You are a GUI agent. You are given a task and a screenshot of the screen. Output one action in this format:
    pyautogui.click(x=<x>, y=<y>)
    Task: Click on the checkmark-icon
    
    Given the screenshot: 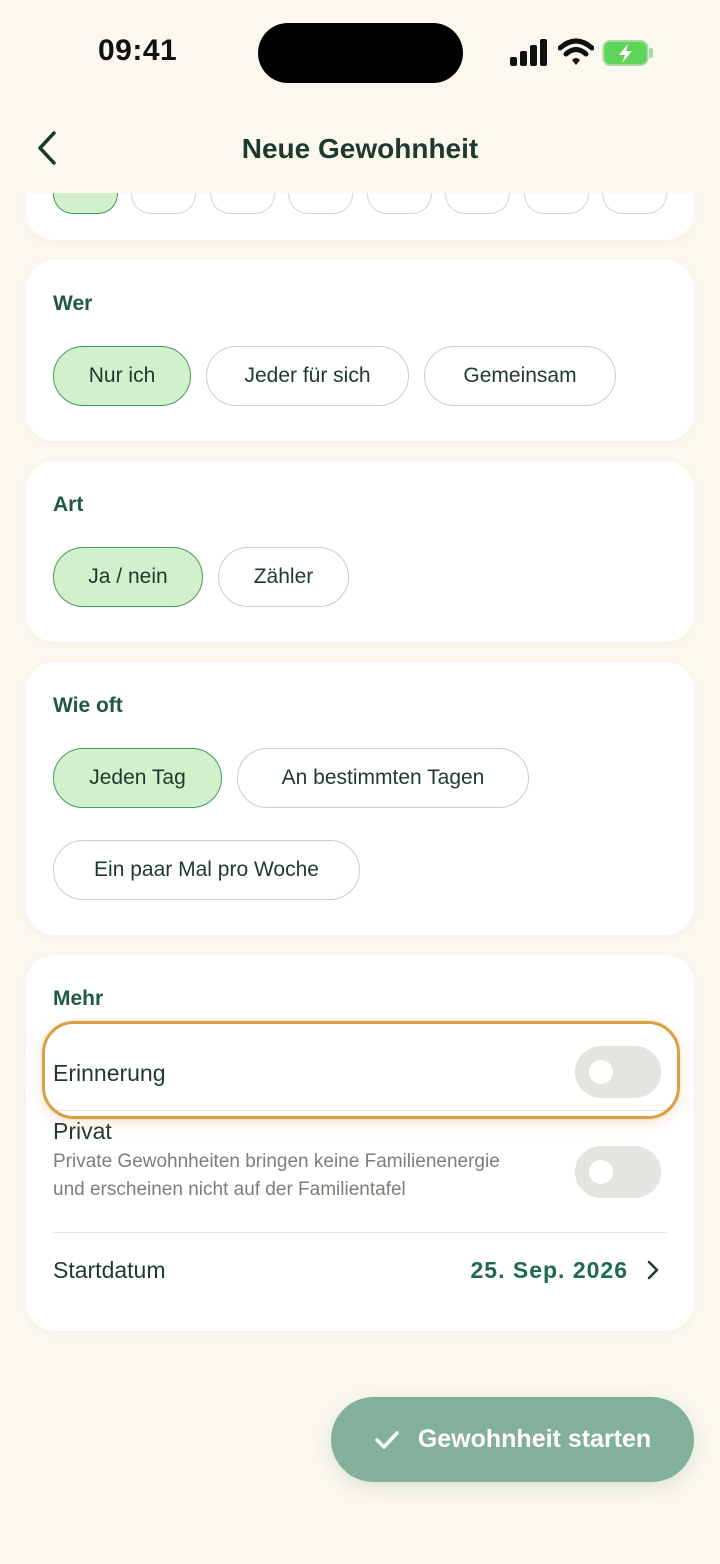 What is the action you would take?
    pyautogui.click(x=387, y=1439)
    